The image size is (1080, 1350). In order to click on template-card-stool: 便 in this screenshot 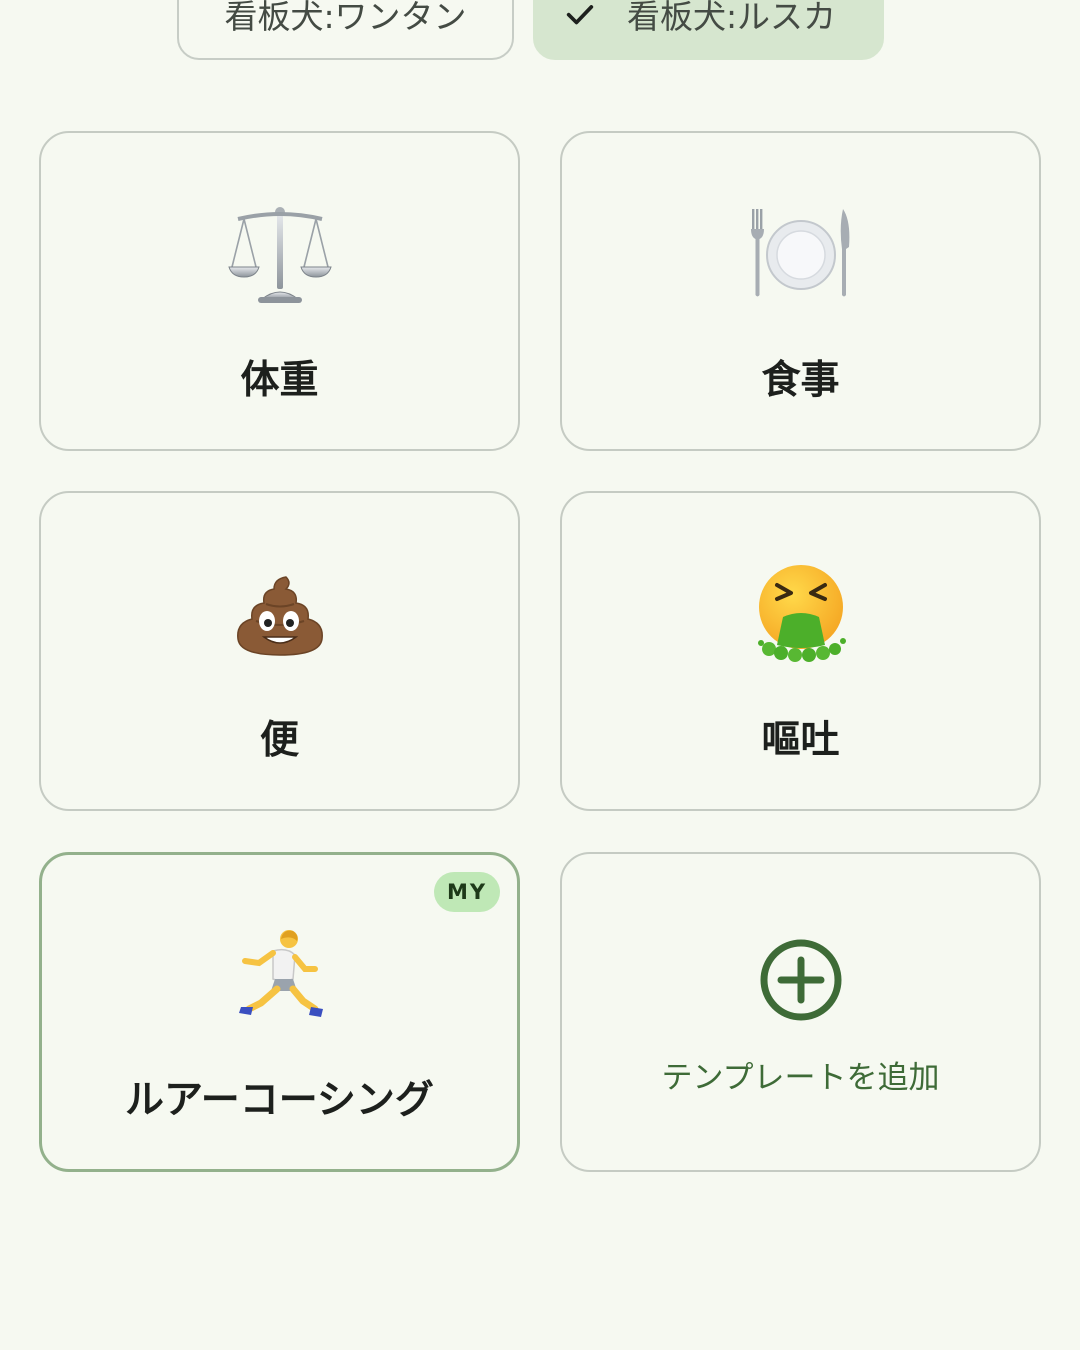, I will do `click(279, 651)`.